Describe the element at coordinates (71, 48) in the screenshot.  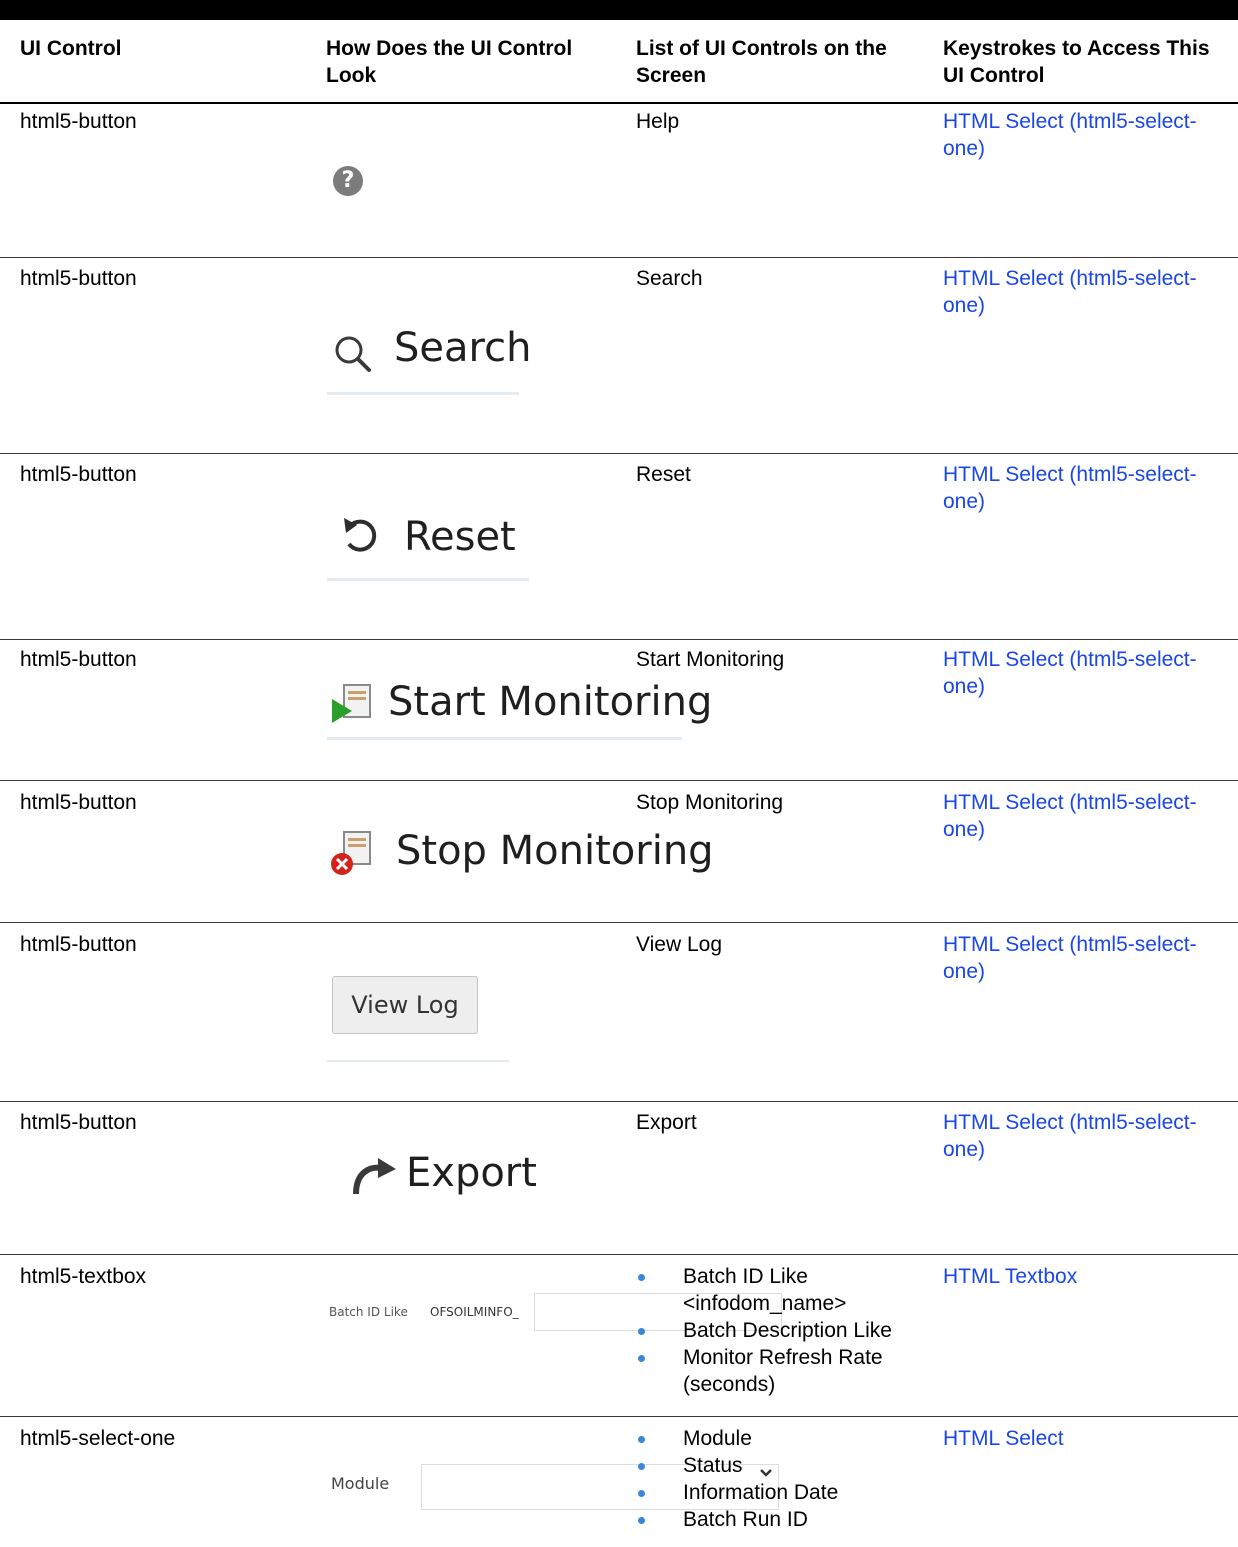
I see `header-ui-control: UI Control` at that location.